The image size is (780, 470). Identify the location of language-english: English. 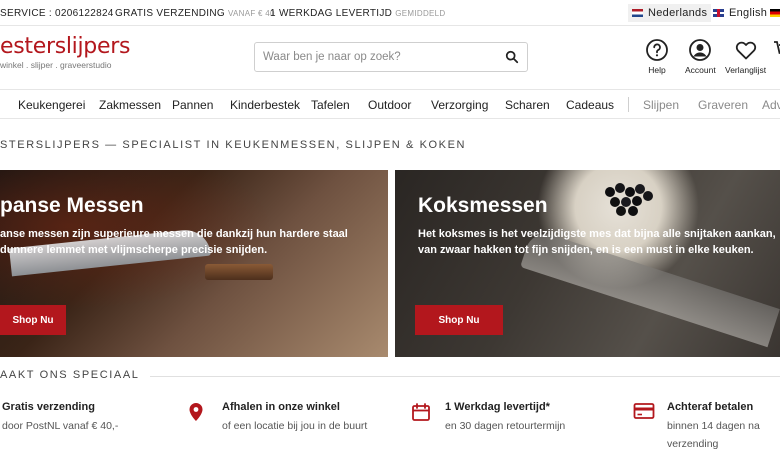
(740, 13).